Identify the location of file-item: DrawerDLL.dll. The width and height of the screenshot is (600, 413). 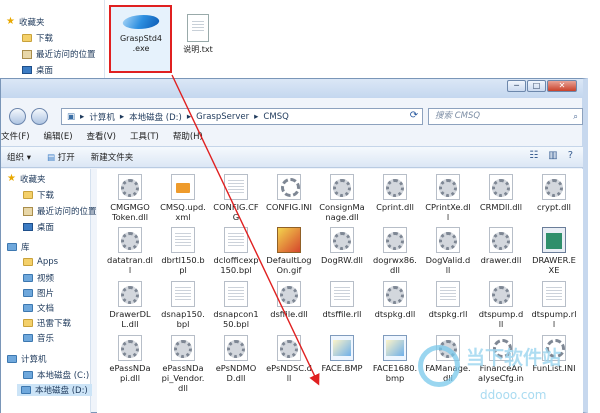
(130, 305).